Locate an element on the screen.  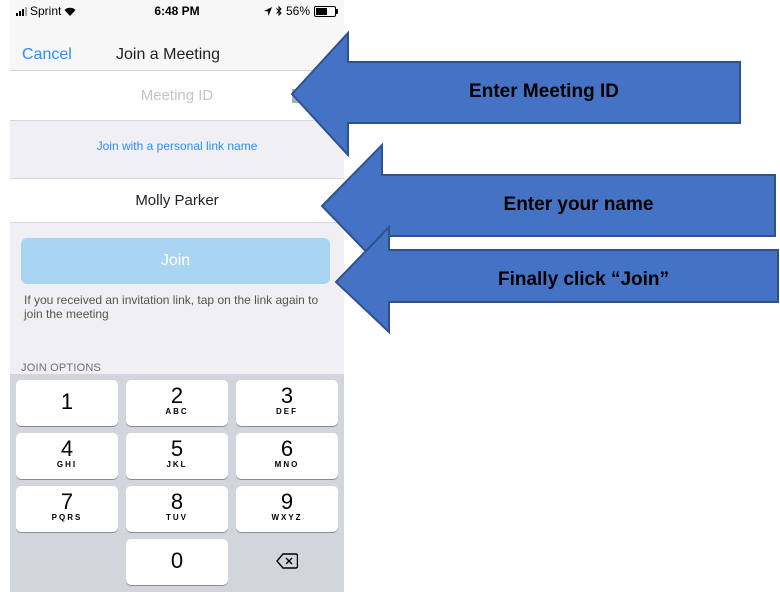
callout-meeting-id: Enter Meeting ID is located at coordinates (544, 91).